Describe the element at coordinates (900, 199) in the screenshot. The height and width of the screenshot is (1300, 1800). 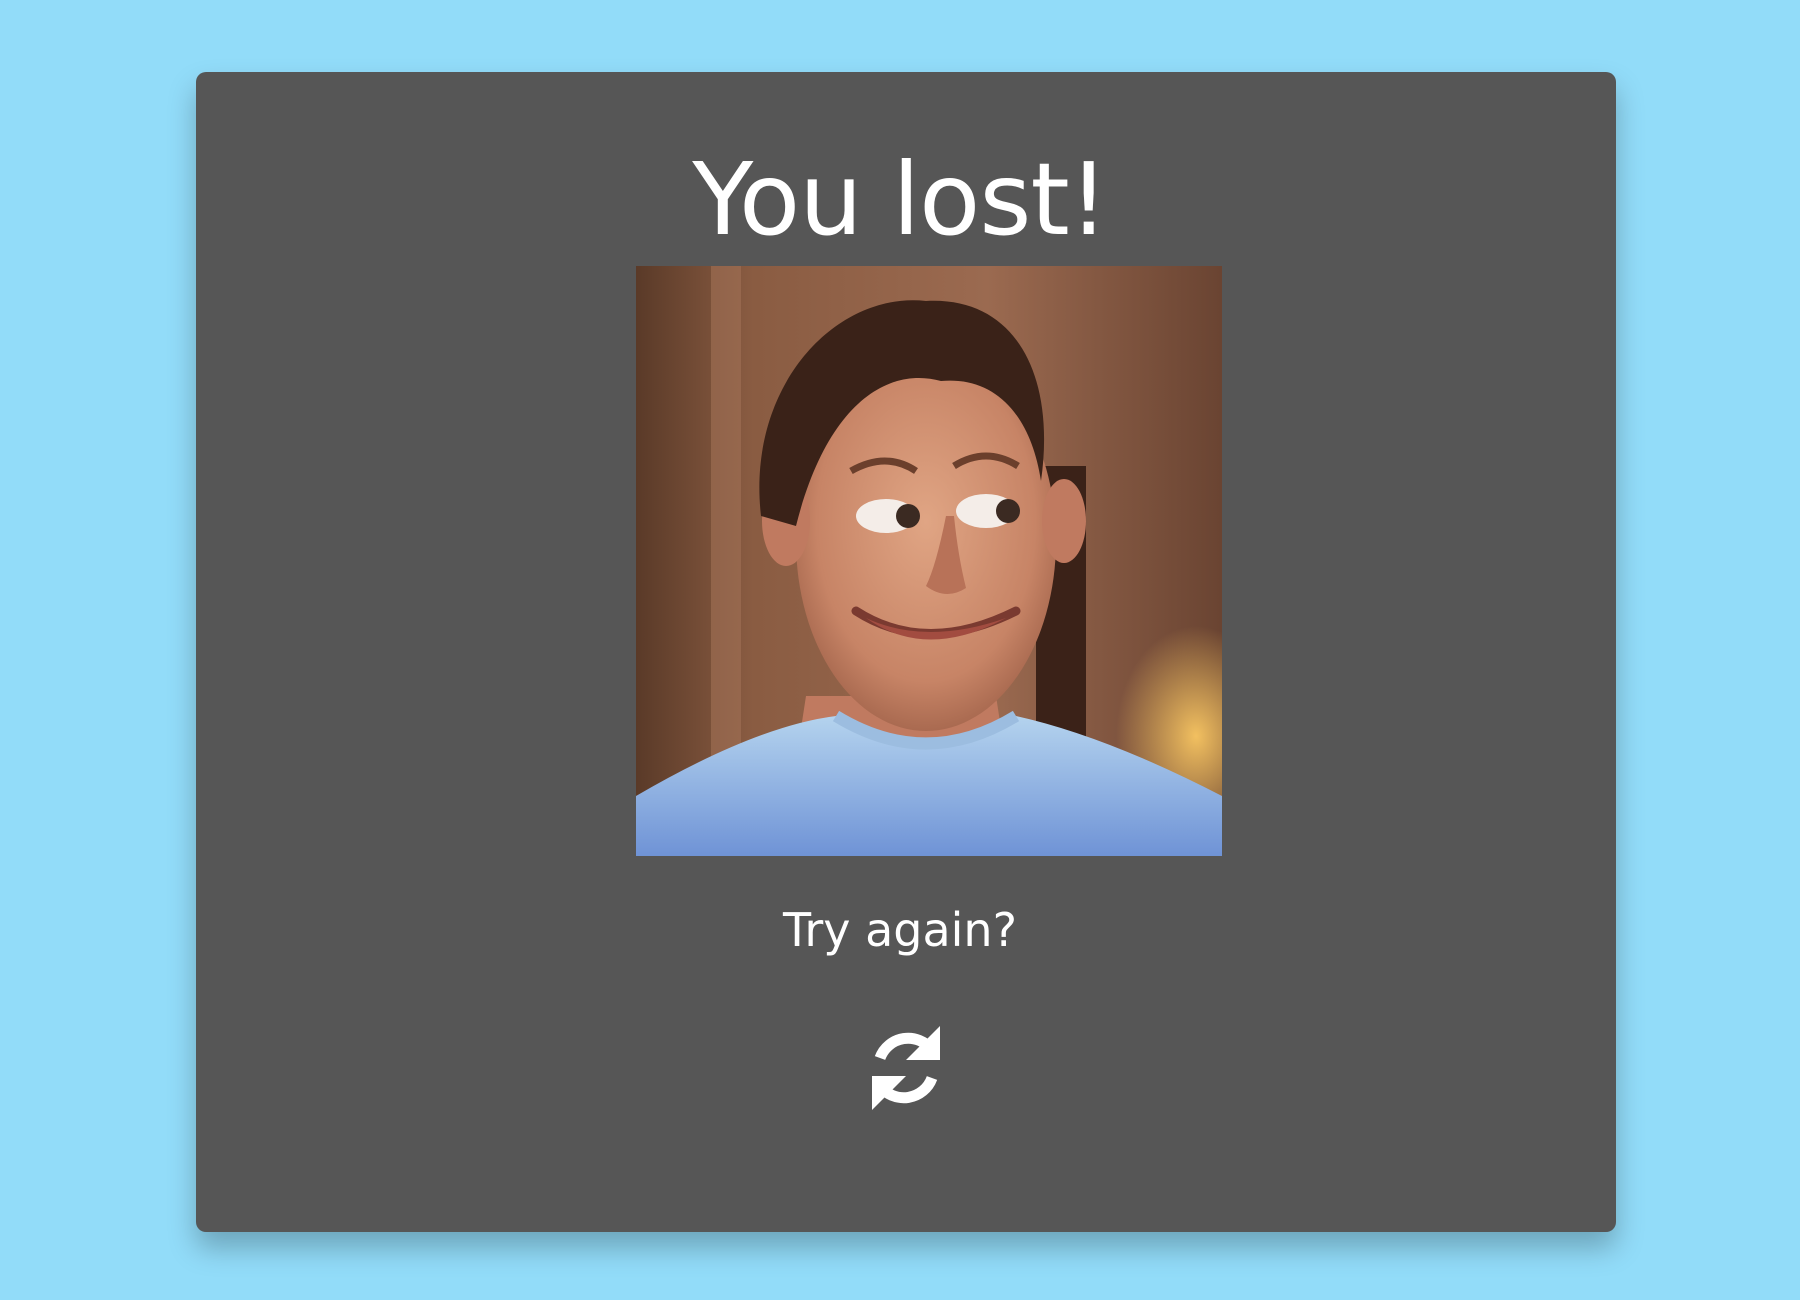
I see `result-title: You lost!` at that location.